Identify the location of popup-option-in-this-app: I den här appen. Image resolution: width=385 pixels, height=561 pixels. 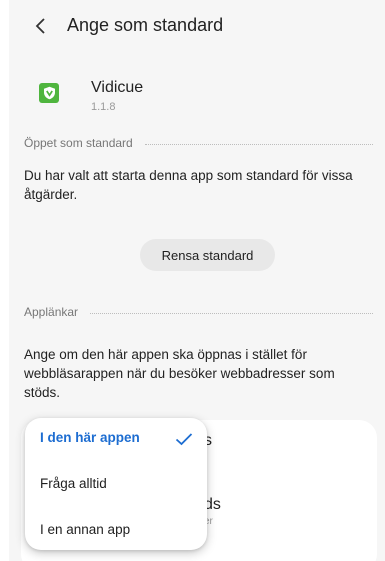
(90, 437).